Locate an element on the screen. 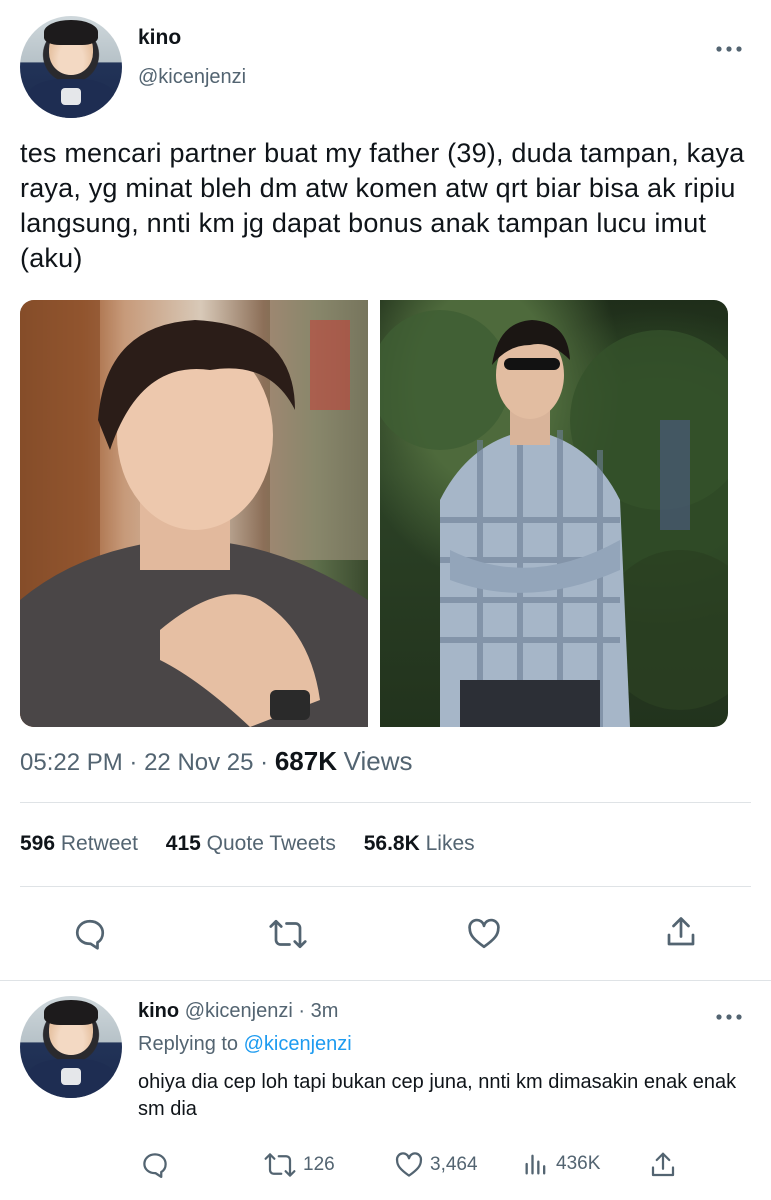 This screenshot has height=1200, width=771. tweet-meta: 05:22 PM · 22 Nov 25 · 687K Views is located at coordinates (216, 761).